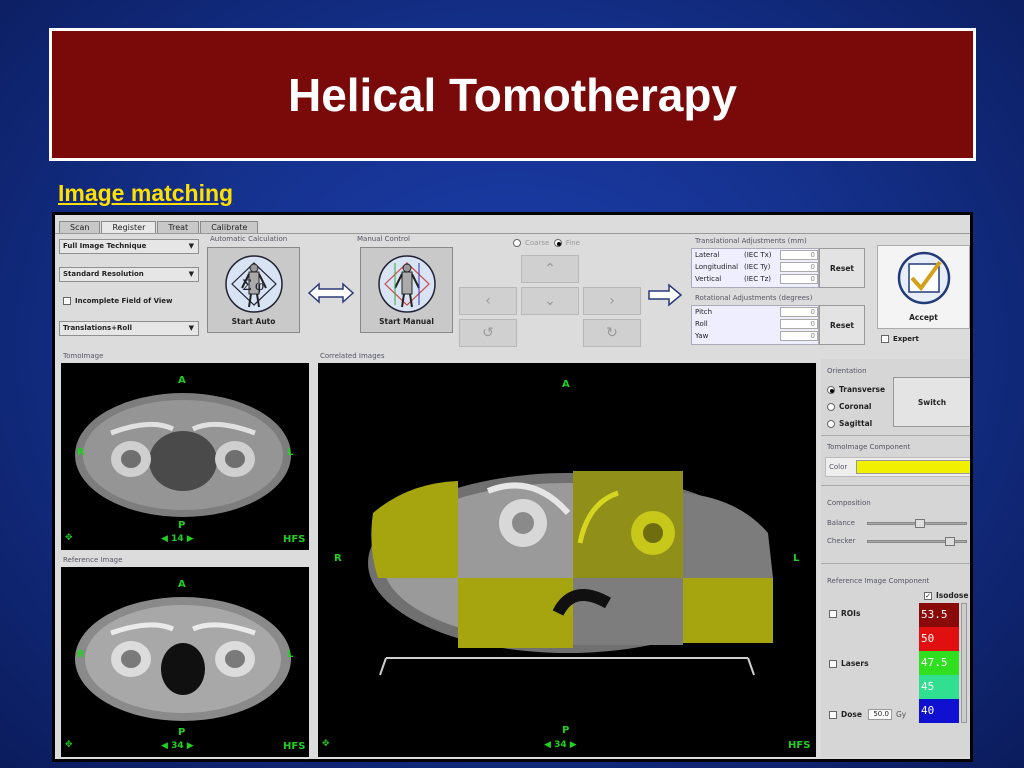 Image resolution: width=1024 pixels, height=768 pixels. I want to click on incomplete-fov-label: Incomplete Field of View, so click(124, 301).